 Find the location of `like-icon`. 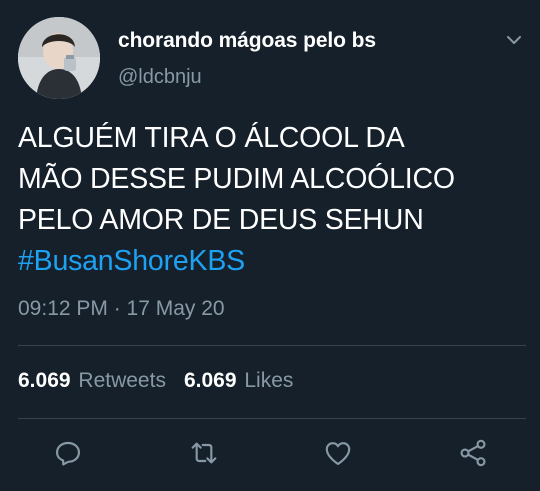

like-icon is located at coordinates (338, 453).